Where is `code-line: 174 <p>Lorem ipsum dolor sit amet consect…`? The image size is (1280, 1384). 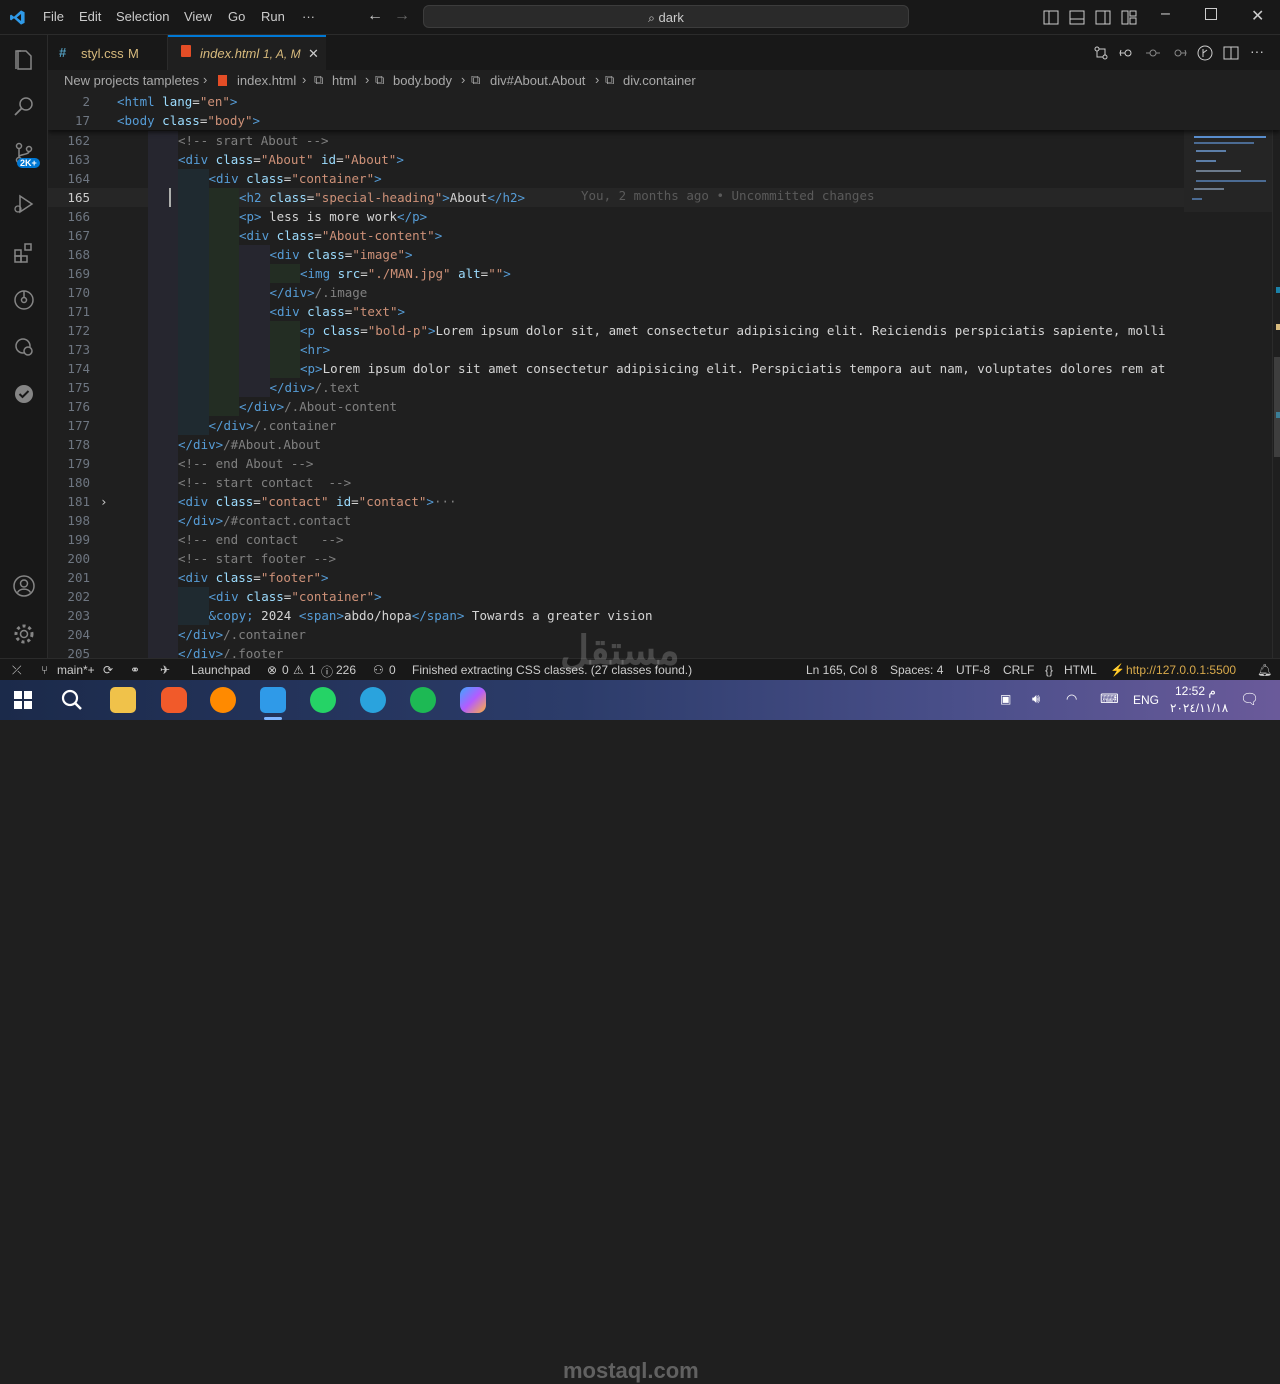 code-line: 174 <p>Lorem ipsum dolor sit amet consect… is located at coordinates (616, 368).